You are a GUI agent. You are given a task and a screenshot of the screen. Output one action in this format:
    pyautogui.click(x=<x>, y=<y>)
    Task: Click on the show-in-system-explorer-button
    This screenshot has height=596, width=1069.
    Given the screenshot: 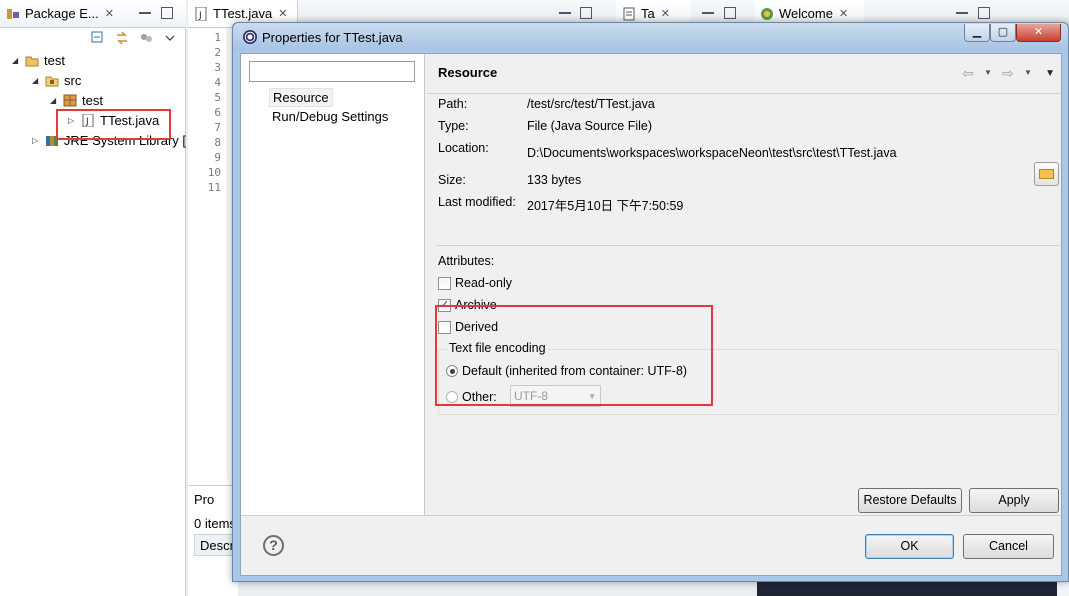 What is the action you would take?
    pyautogui.click(x=1046, y=174)
    